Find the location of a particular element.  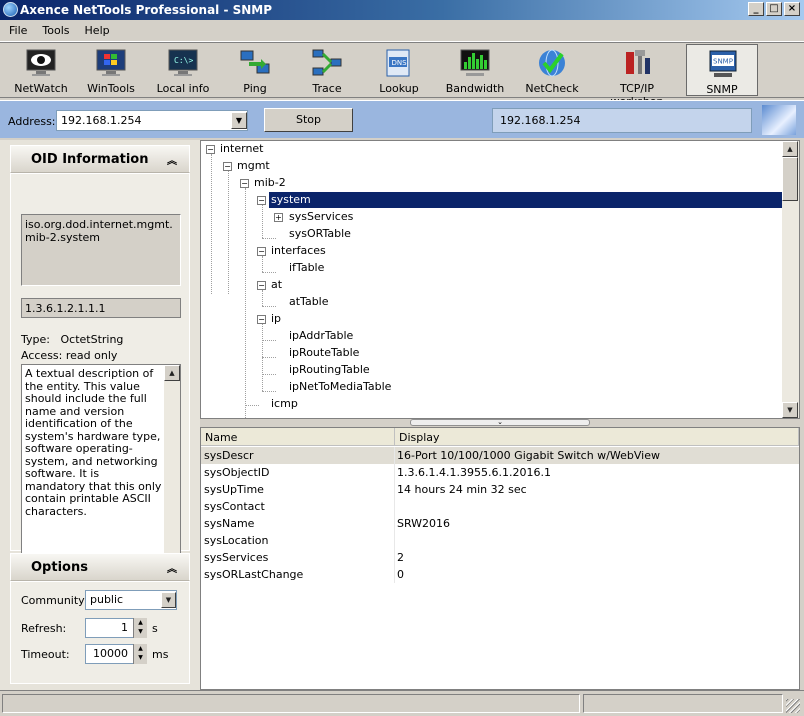

table-row: sysUpTime 14 hours 24 min 32 sec is located at coordinates (500, 489).